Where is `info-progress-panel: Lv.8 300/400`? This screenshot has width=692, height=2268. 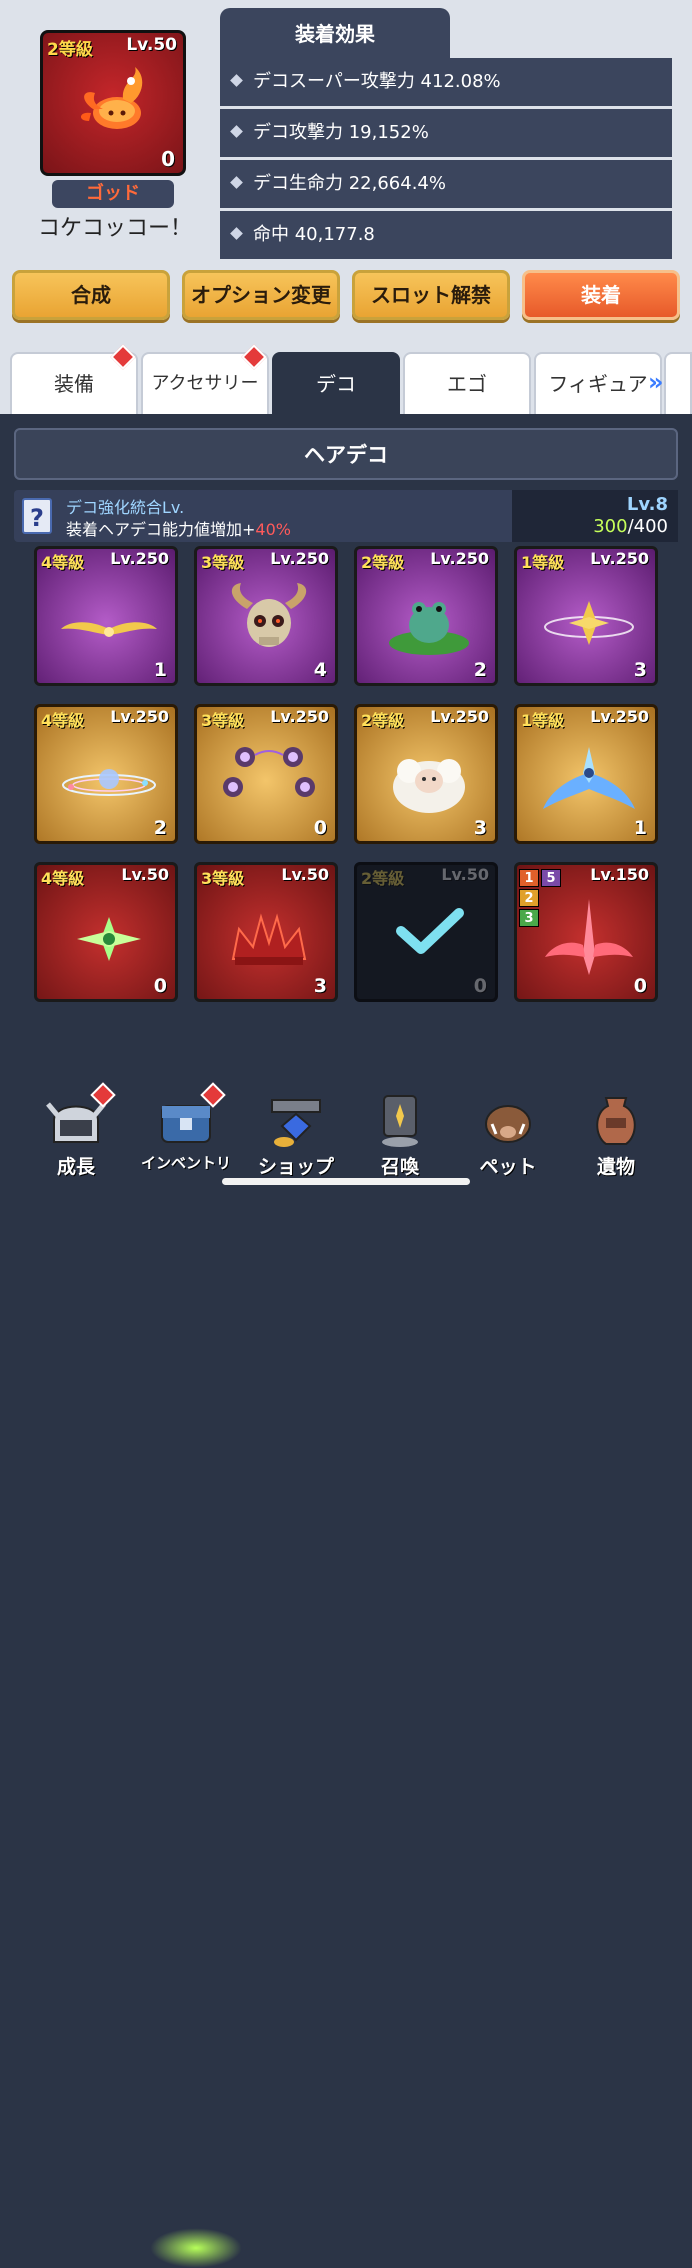 info-progress-panel: Lv.8 300/400 is located at coordinates (595, 516).